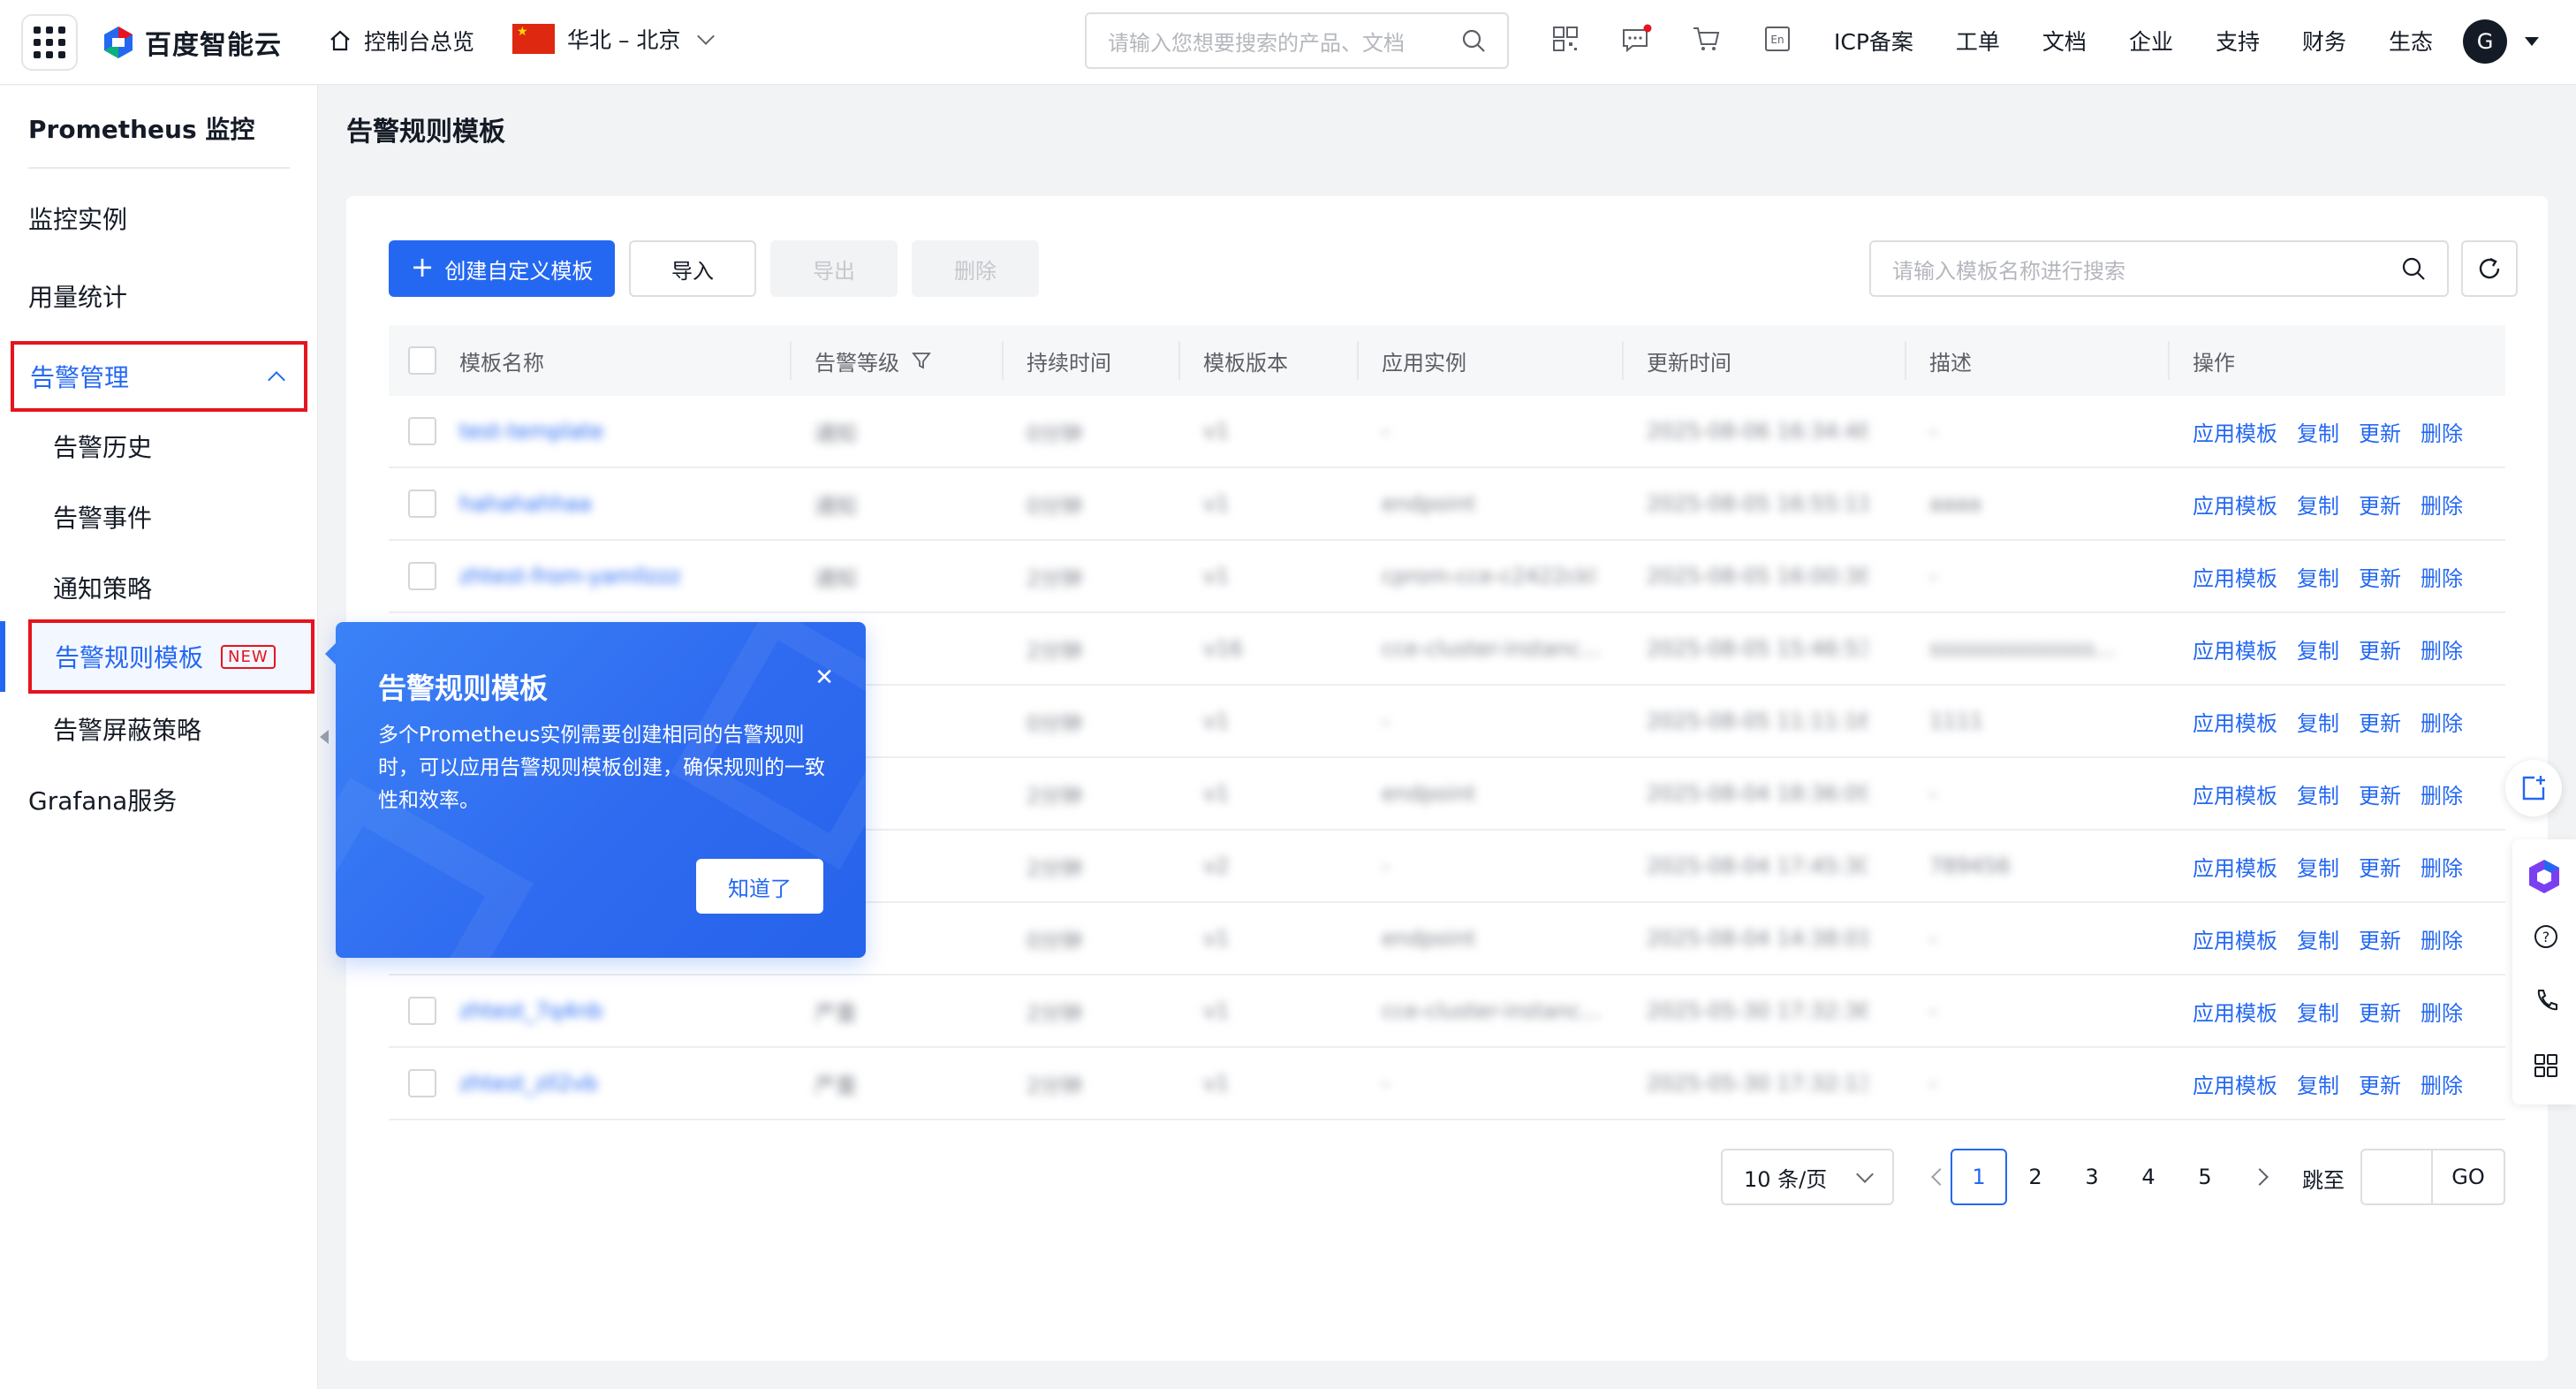 The height and width of the screenshot is (1389, 2576). Describe the element at coordinates (1874, 41) in the screenshot. I see `top-link-icp: ICP备案` at that location.